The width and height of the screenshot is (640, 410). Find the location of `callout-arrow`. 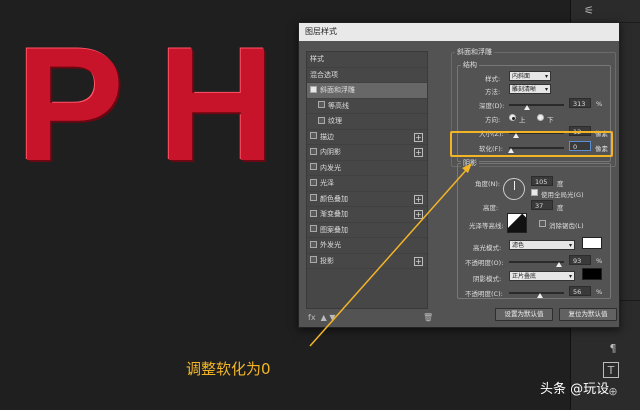

callout-arrow is located at coordinates (390, 255).